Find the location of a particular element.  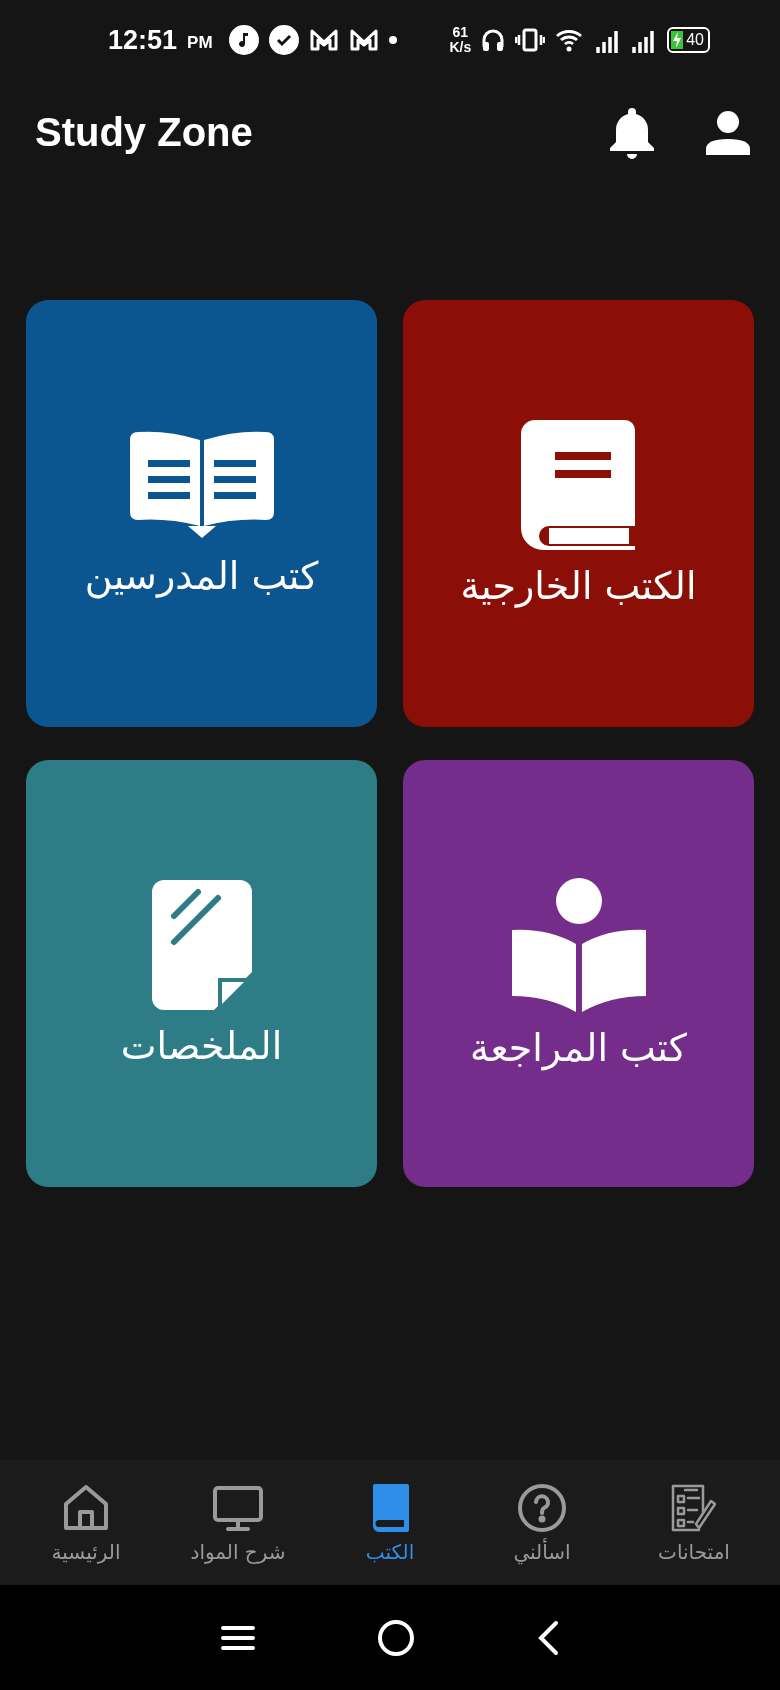

music-note-icon is located at coordinates (243, 40).